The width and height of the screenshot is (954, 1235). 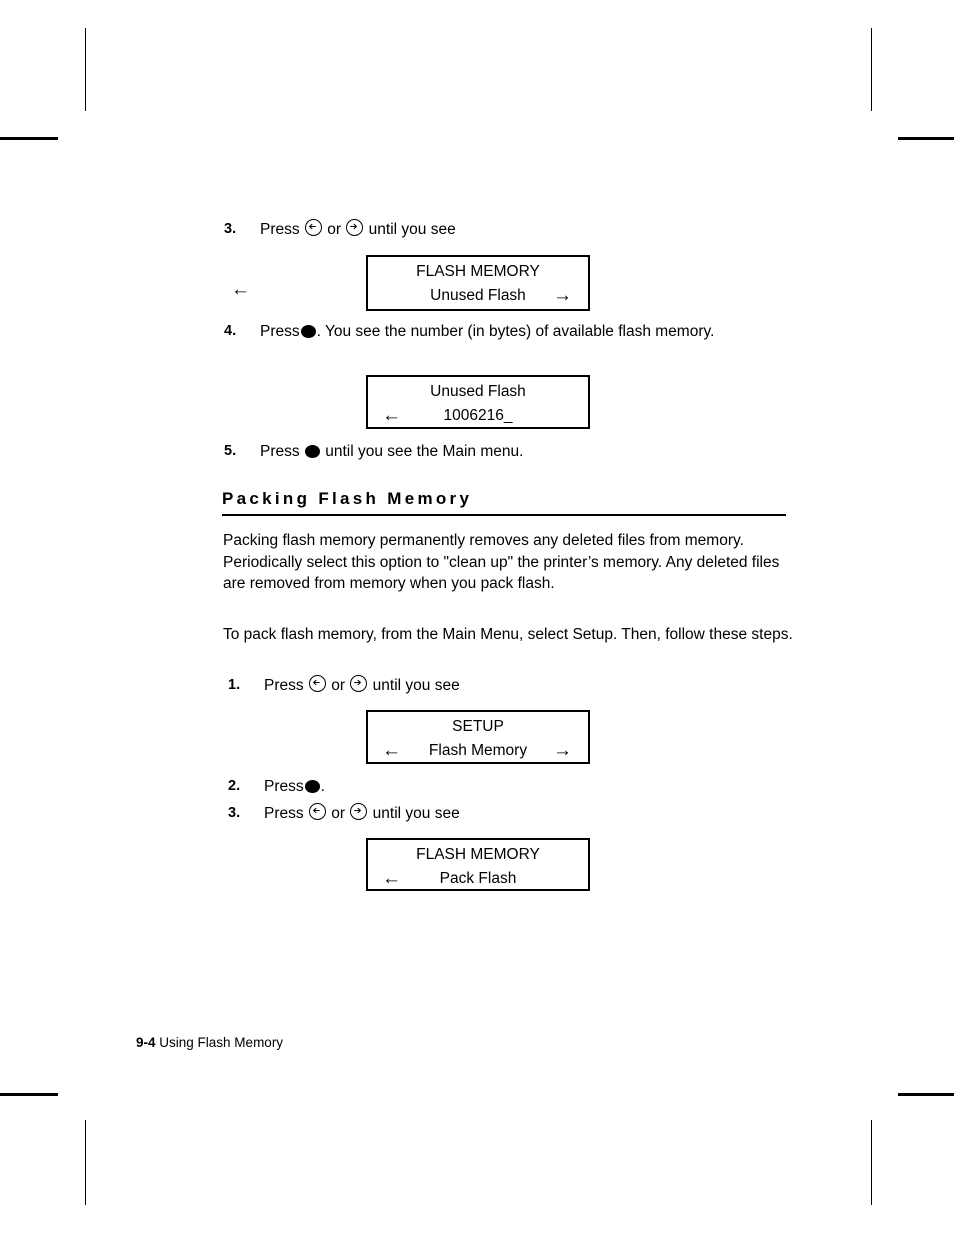 What do you see at coordinates (230, 331) in the screenshot?
I see `step-number: 4.` at bounding box center [230, 331].